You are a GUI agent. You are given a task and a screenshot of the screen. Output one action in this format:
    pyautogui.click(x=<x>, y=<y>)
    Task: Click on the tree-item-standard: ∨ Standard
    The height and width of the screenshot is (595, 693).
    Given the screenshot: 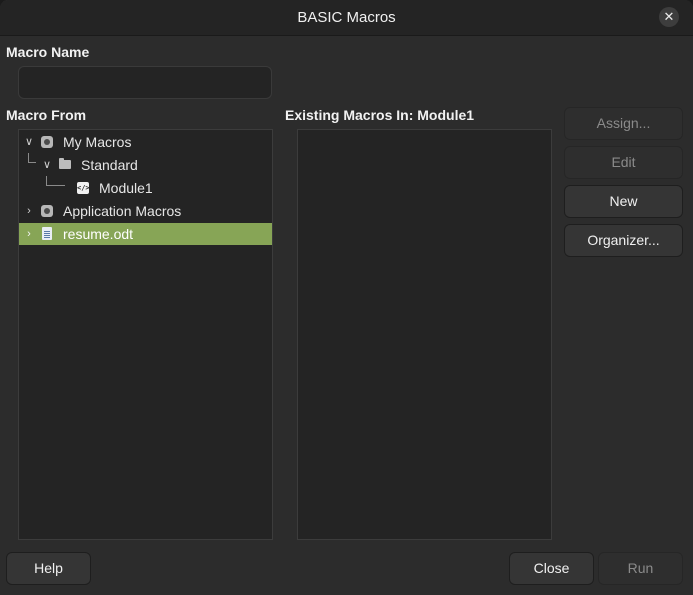 What is the action you would take?
    pyautogui.click(x=145, y=165)
    